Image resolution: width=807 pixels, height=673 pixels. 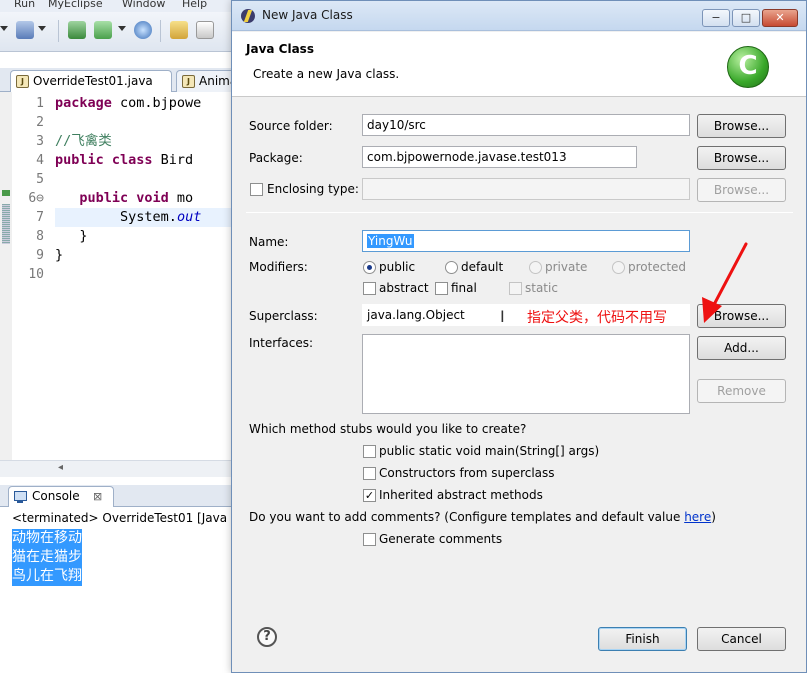 What do you see at coordinates (499, 157) in the screenshot?
I see `package-input: com.bjpowernode.javase.test013` at bounding box center [499, 157].